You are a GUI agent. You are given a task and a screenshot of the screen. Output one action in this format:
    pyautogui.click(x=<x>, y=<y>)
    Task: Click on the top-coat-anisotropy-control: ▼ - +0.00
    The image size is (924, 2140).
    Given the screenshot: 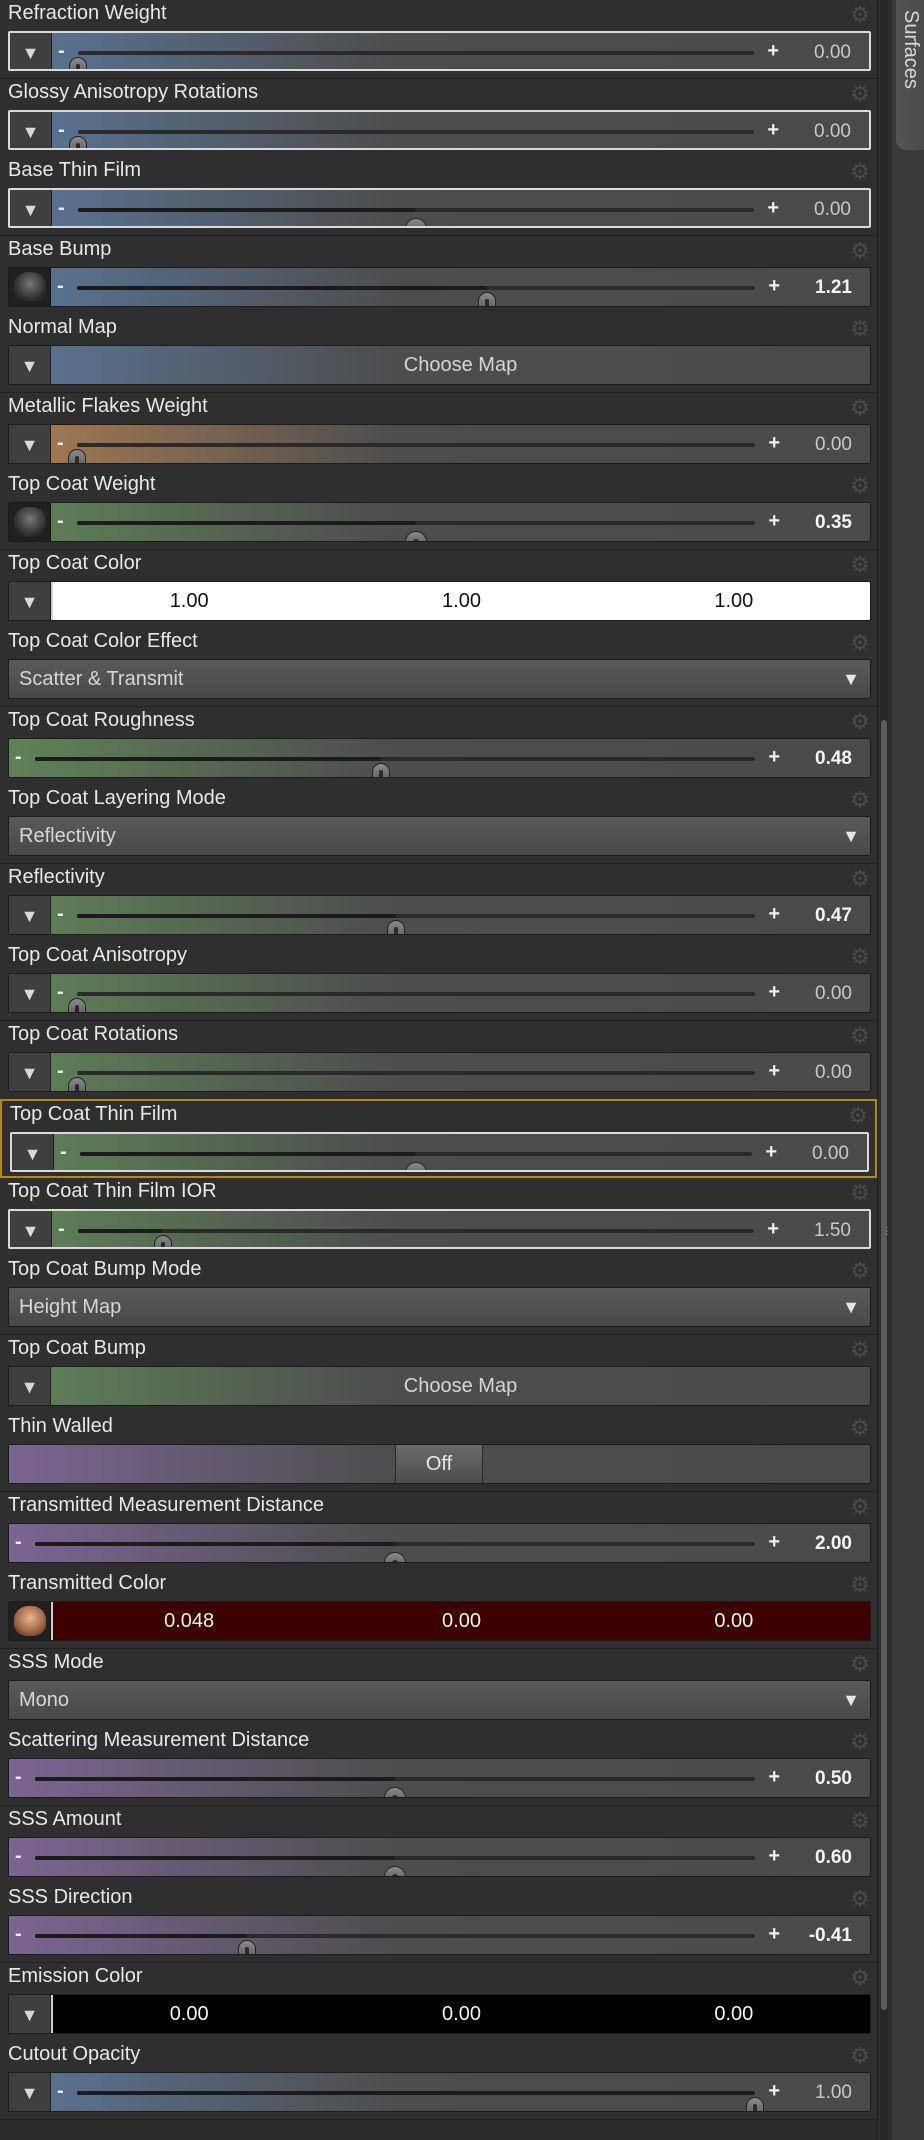 What is the action you would take?
    pyautogui.click(x=439, y=993)
    